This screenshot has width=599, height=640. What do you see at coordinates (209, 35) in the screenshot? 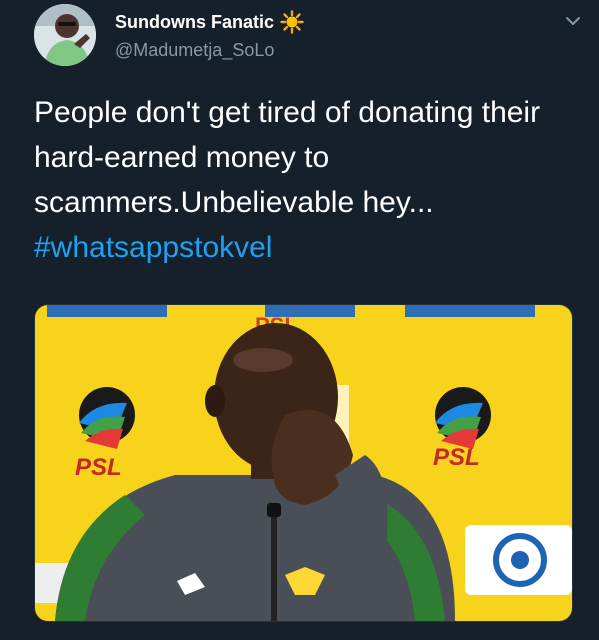
I see `author-names: Sundowns Fanatic @Madumetja_SoLo` at bounding box center [209, 35].